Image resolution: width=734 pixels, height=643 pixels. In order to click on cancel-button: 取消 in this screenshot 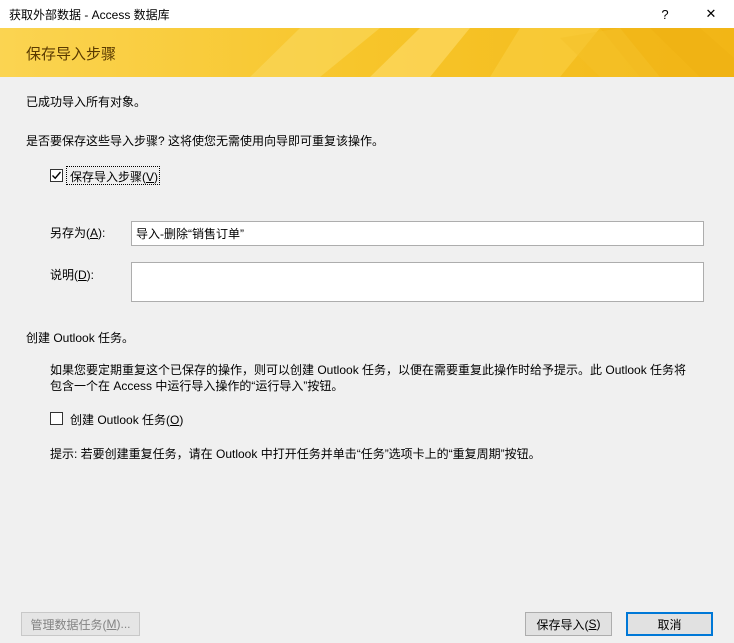, I will do `click(669, 624)`.